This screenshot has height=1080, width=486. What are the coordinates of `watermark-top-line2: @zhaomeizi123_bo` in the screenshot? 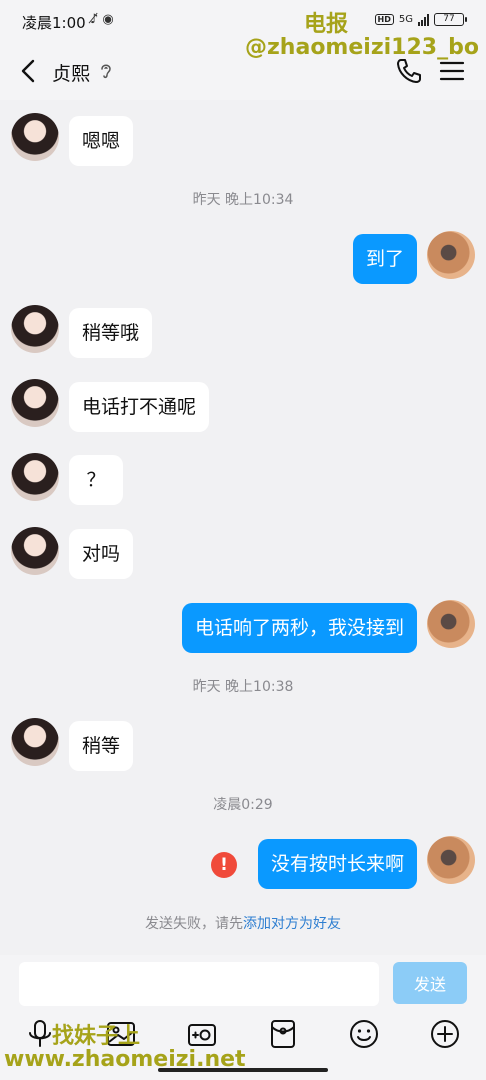 It's located at (362, 47).